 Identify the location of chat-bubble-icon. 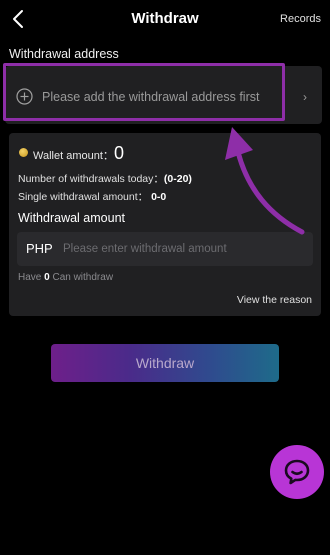
(297, 472).